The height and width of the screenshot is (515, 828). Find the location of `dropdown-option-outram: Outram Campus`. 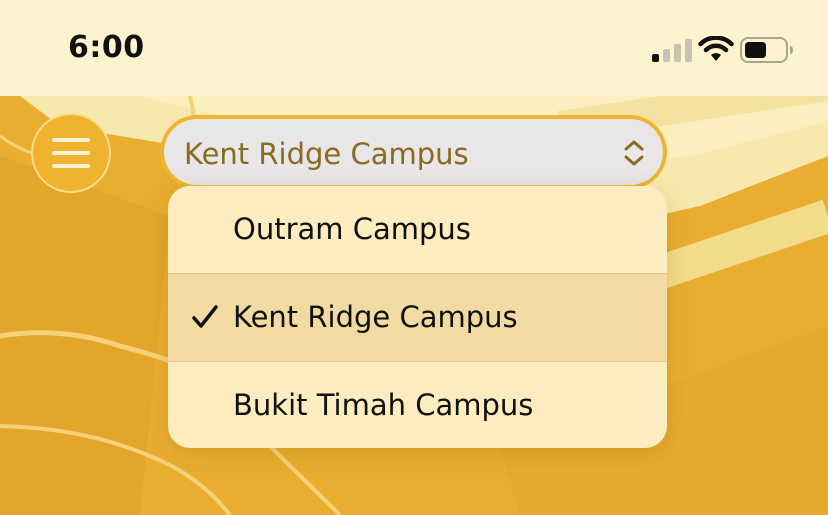

dropdown-option-outram: Outram Campus is located at coordinates (417, 229).